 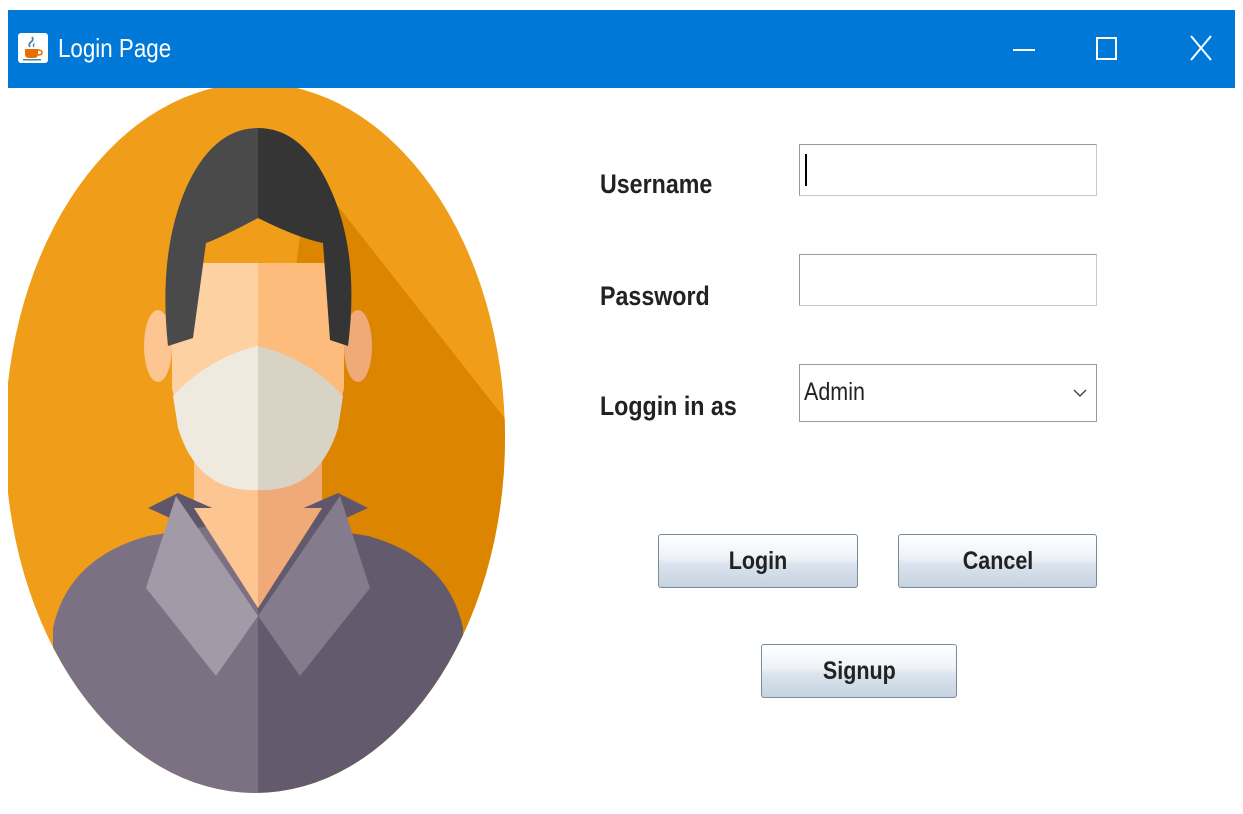 I want to click on cancel-button: Cancel, so click(x=997, y=561).